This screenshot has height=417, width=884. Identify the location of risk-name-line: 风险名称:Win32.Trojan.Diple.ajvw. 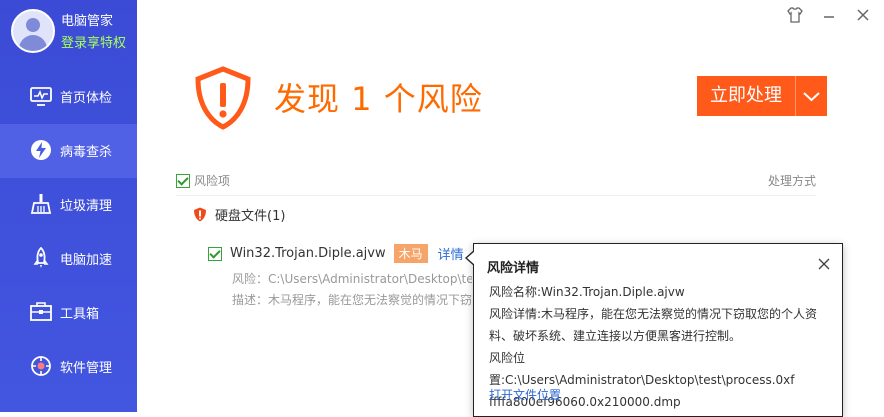
(587, 292).